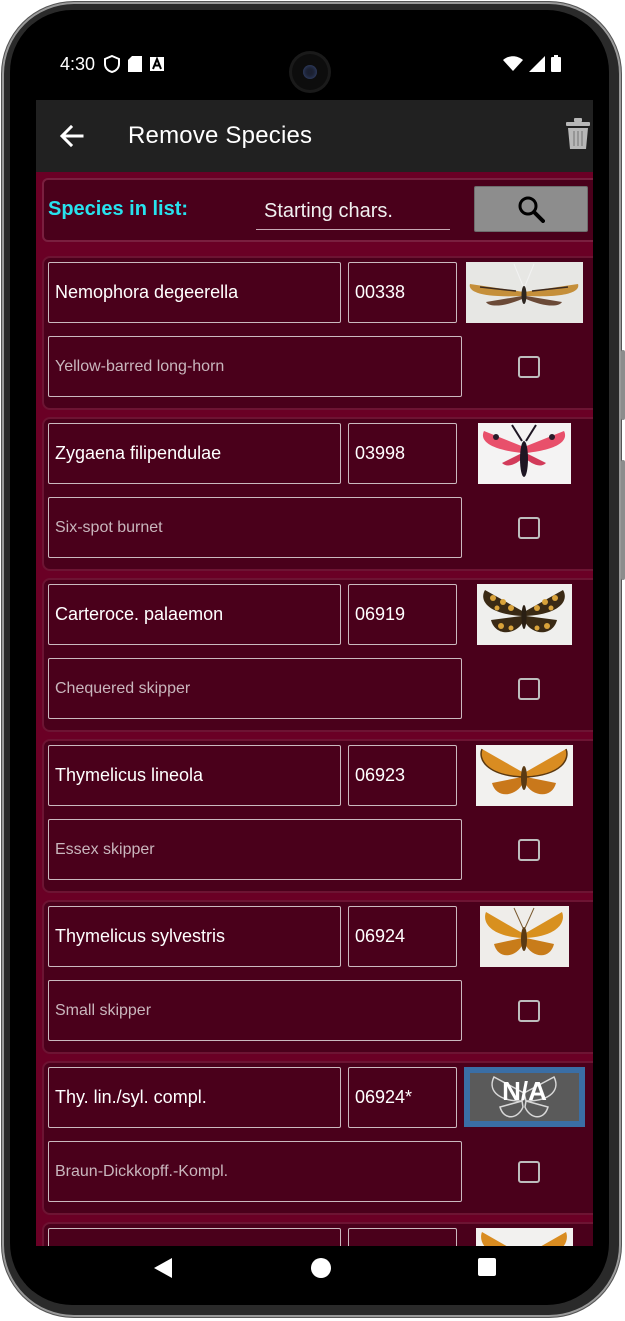 Image resolution: width=625 pixels, height=1321 pixels. I want to click on app-bar: Remove Species, so click(314, 136).